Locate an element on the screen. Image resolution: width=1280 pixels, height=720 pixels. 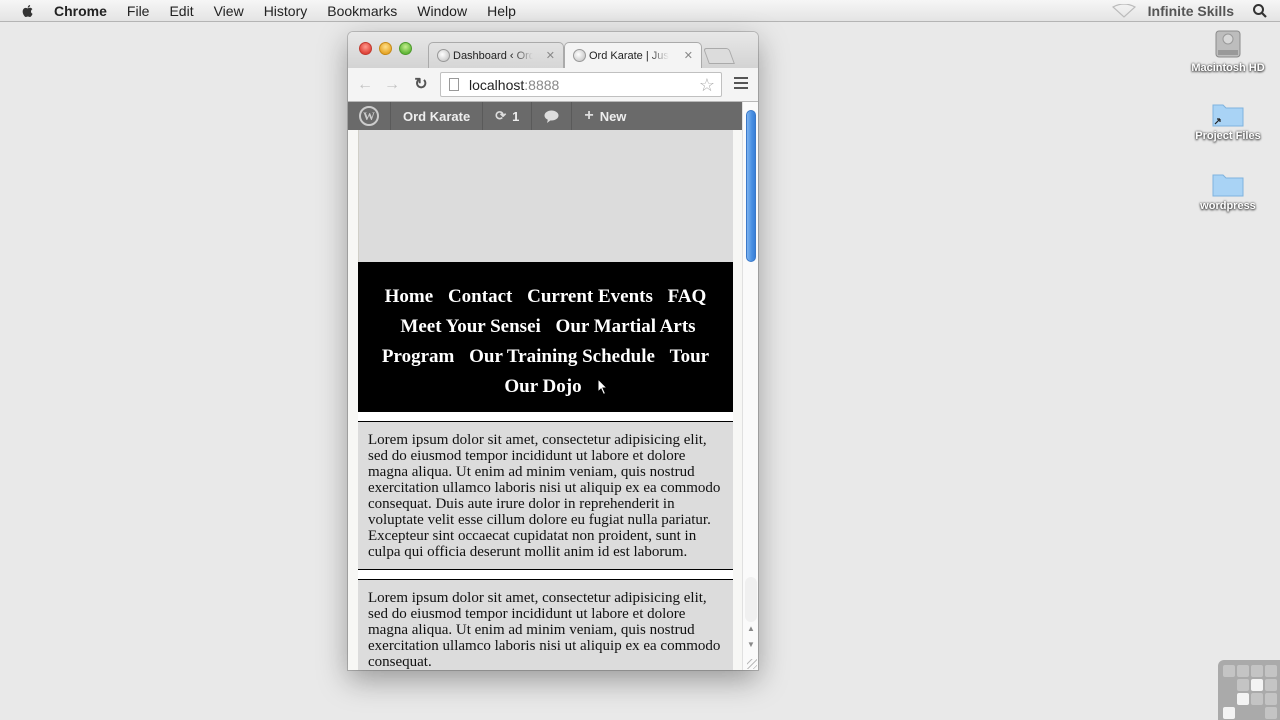
nav-link-contact: Contact is located at coordinates (480, 296).